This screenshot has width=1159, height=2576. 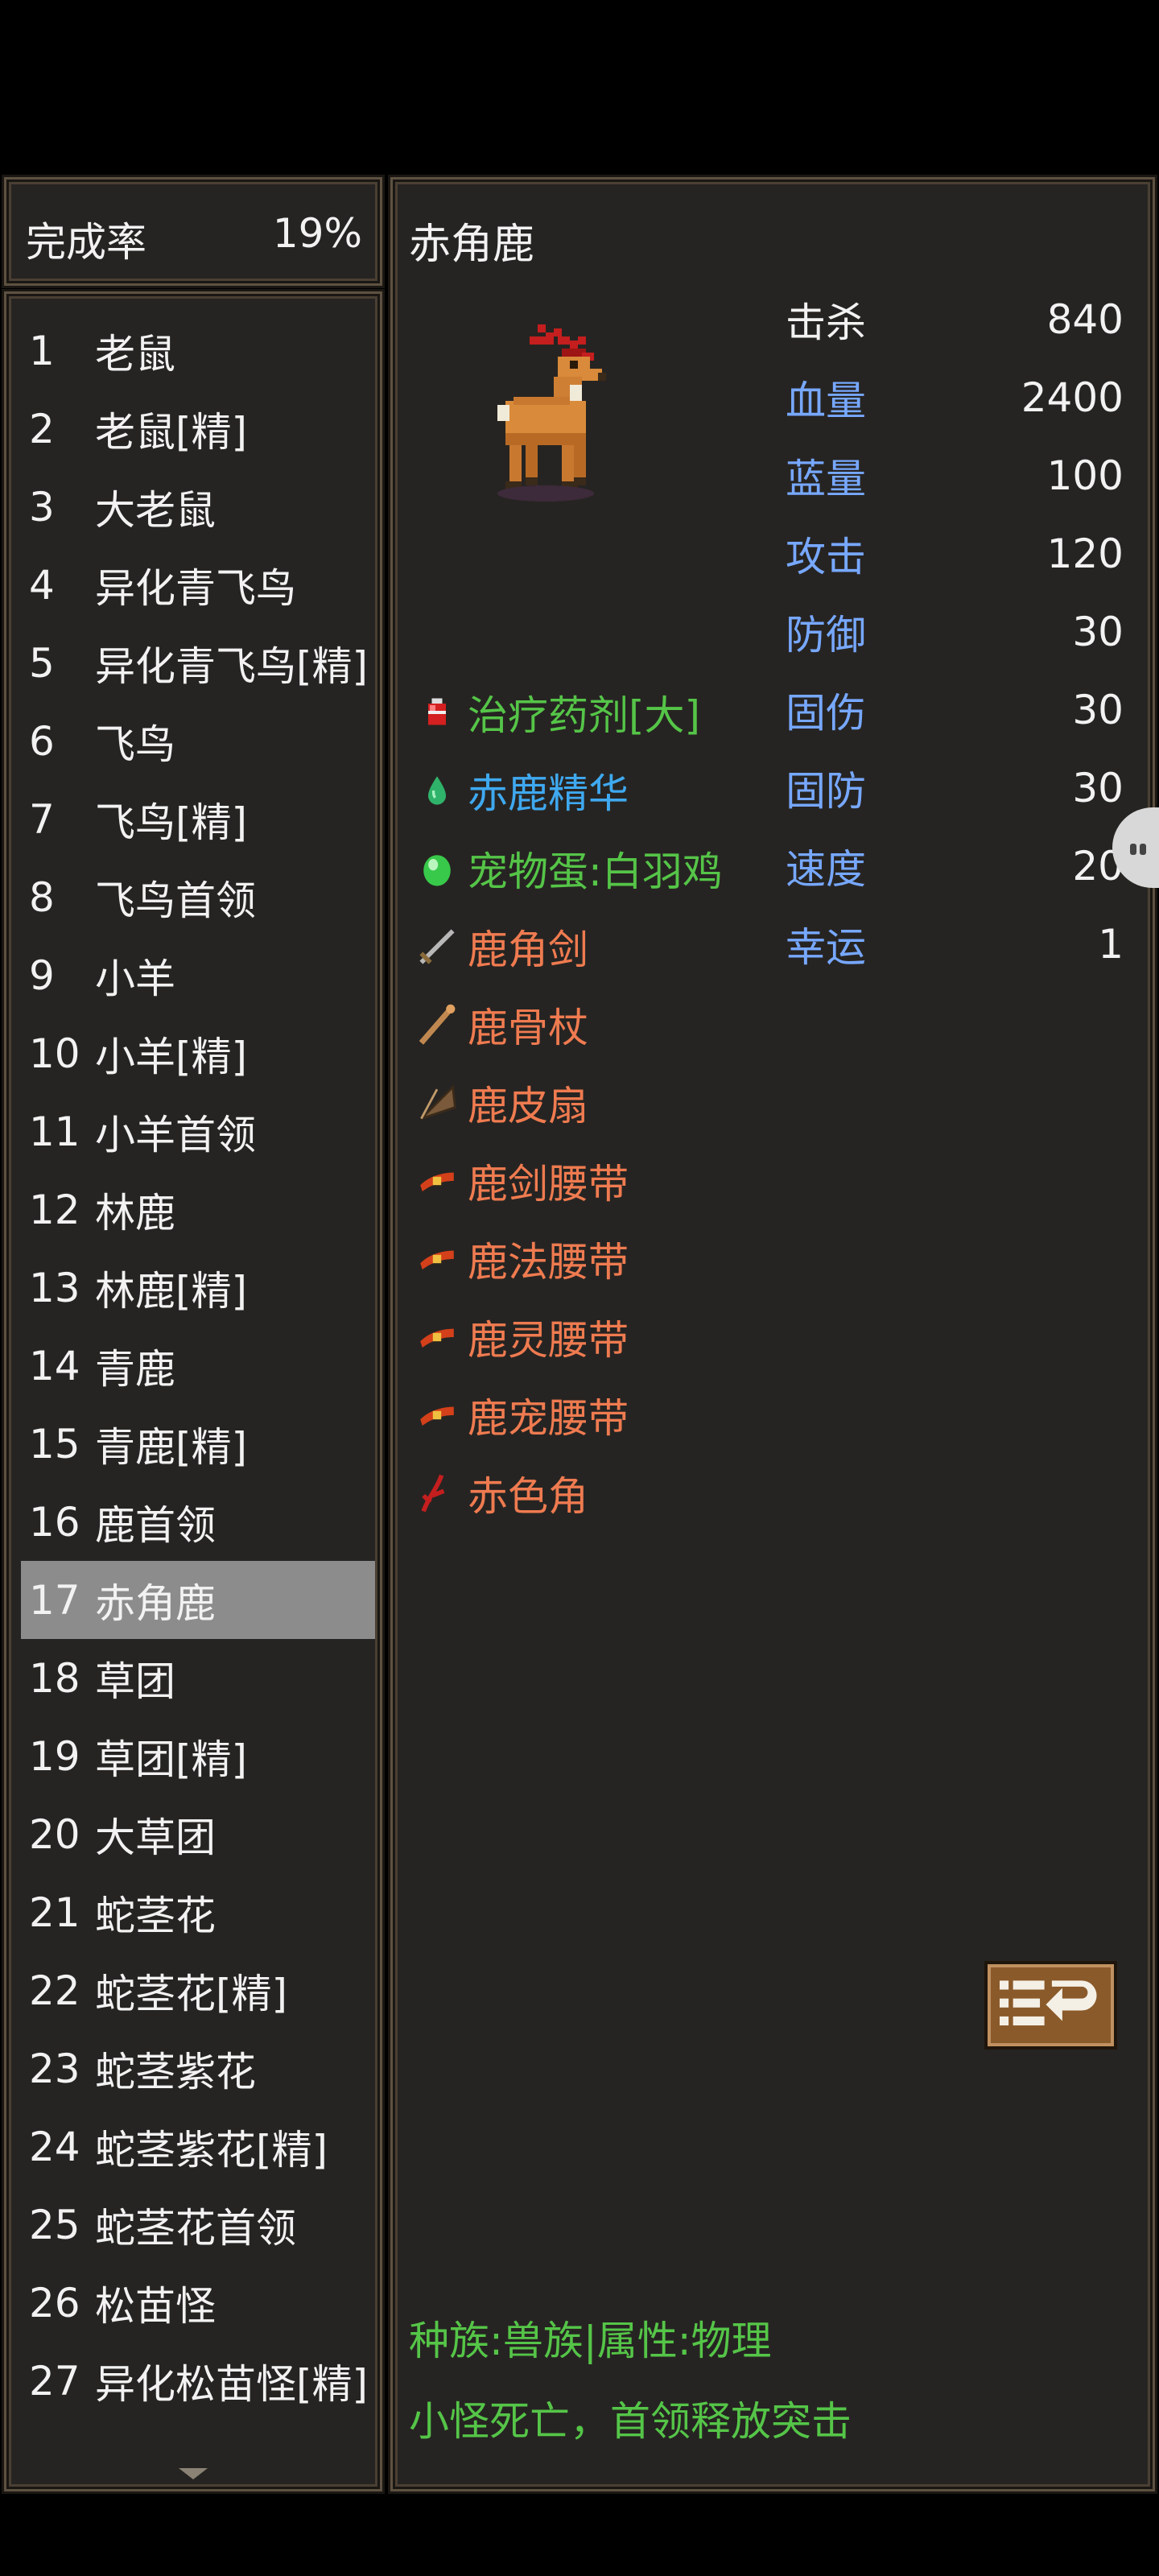 What do you see at coordinates (528, 949) in the screenshot?
I see `drop-name: 鹿角剑` at bounding box center [528, 949].